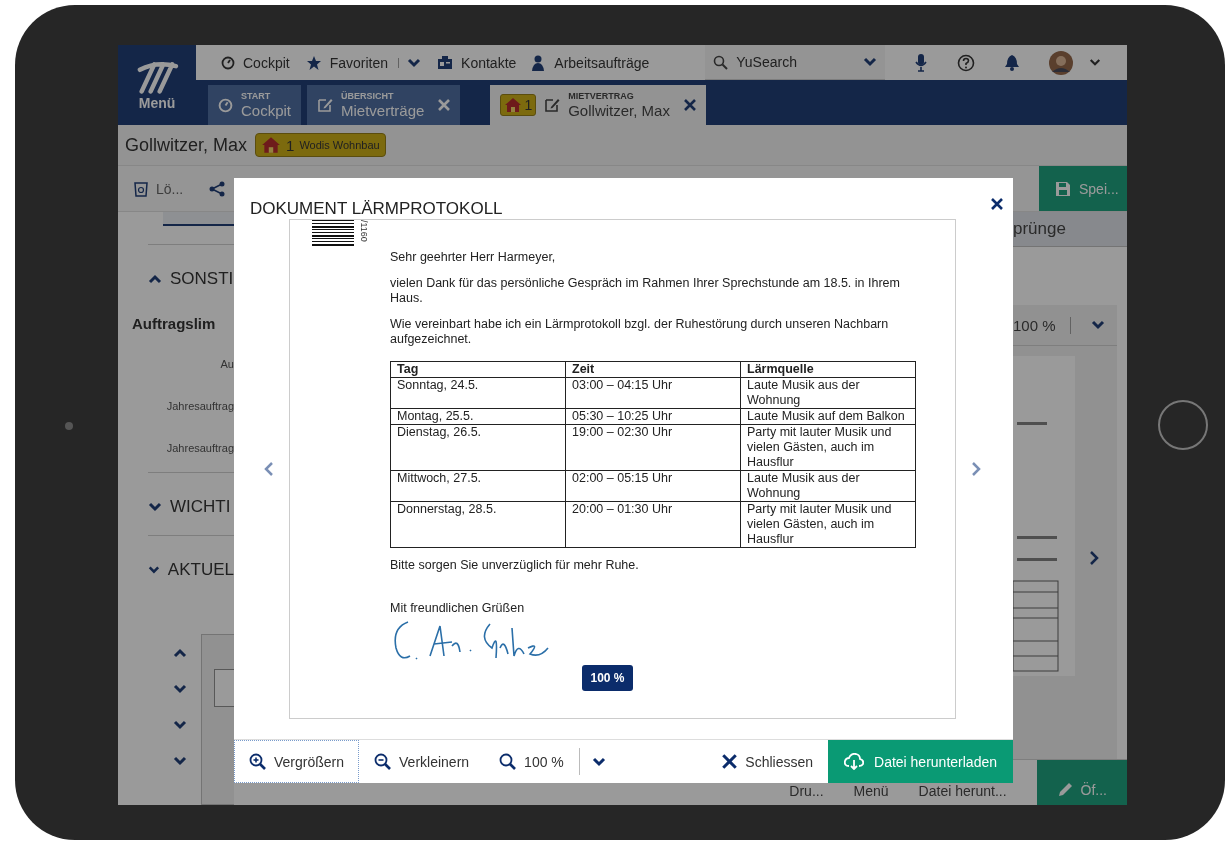 Image resolution: width=1230 pixels, height=846 pixels. What do you see at coordinates (320, 145) in the screenshot?
I see `company-badge: 1 Wodis Wohnbau` at bounding box center [320, 145].